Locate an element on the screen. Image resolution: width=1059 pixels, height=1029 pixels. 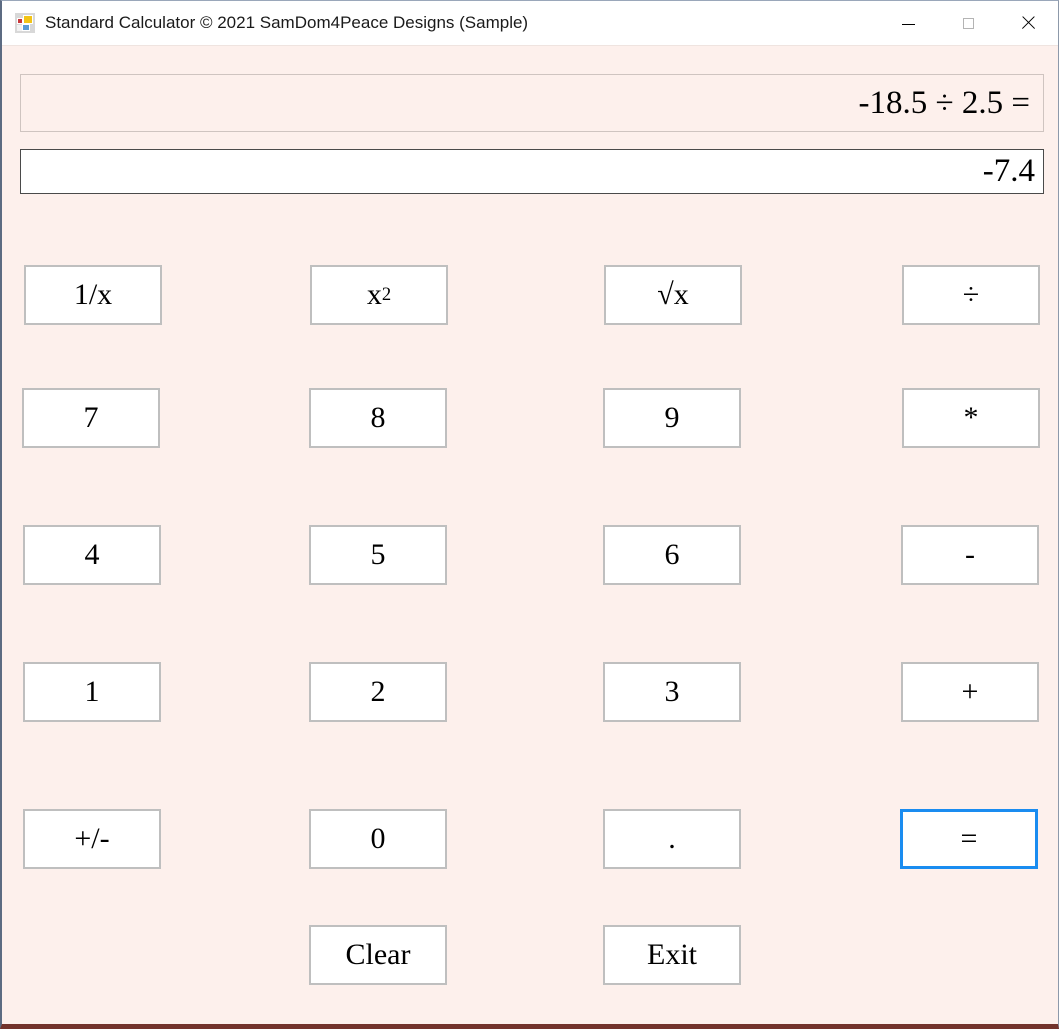
exit-button: Exit is located at coordinates (672, 955).